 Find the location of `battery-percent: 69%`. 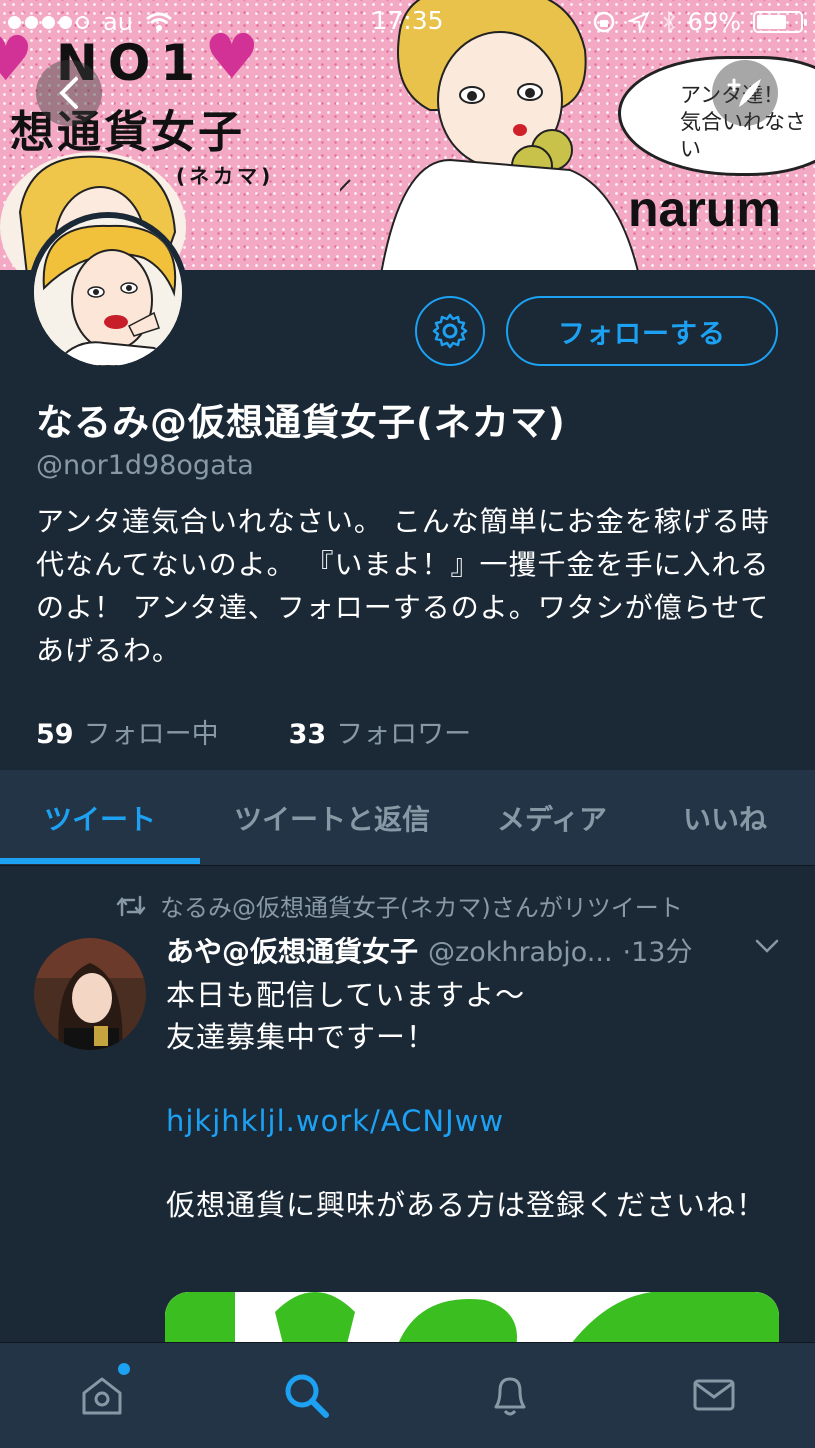

battery-percent: 69% is located at coordinates (714, 22).